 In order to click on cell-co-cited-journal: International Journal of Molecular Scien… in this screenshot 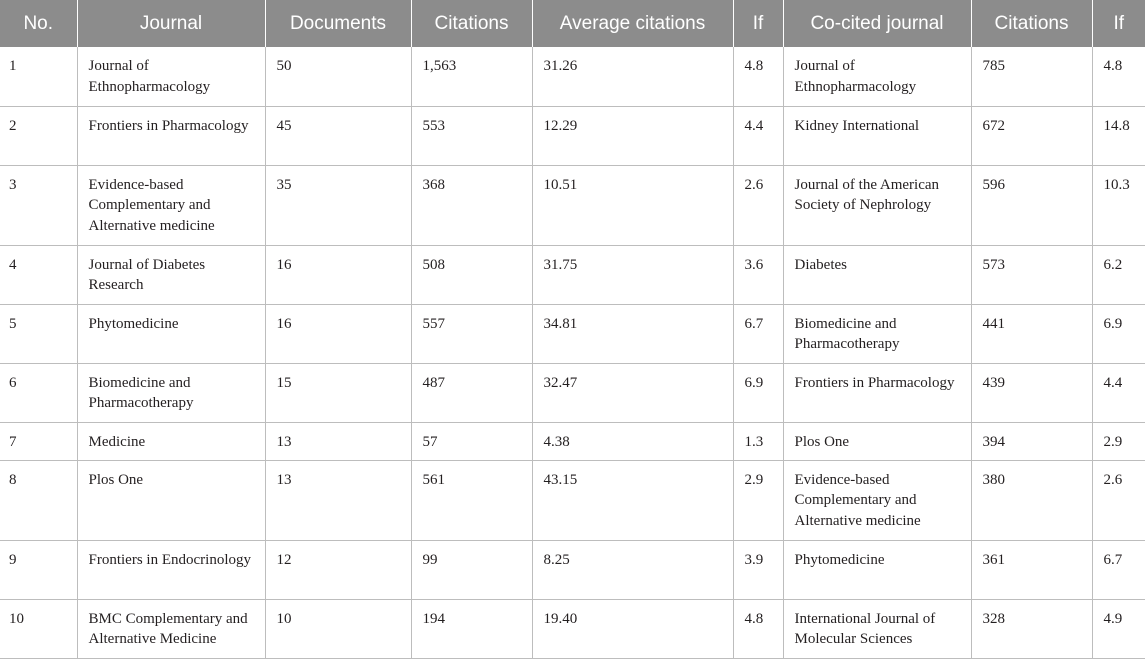, I will do `click(876, 629)`.